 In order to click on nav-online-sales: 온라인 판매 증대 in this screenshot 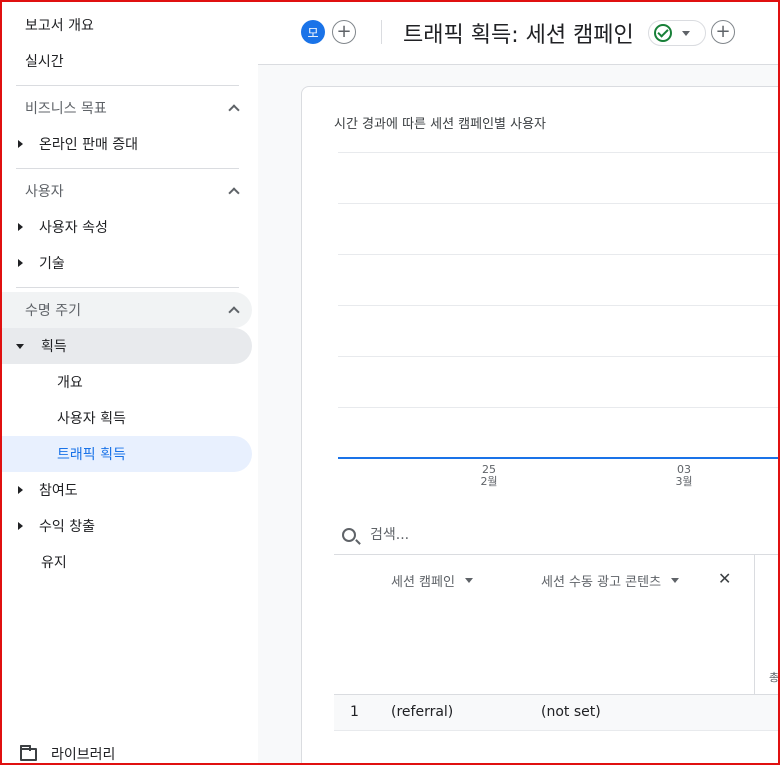, I will do `click(126, 144)`.